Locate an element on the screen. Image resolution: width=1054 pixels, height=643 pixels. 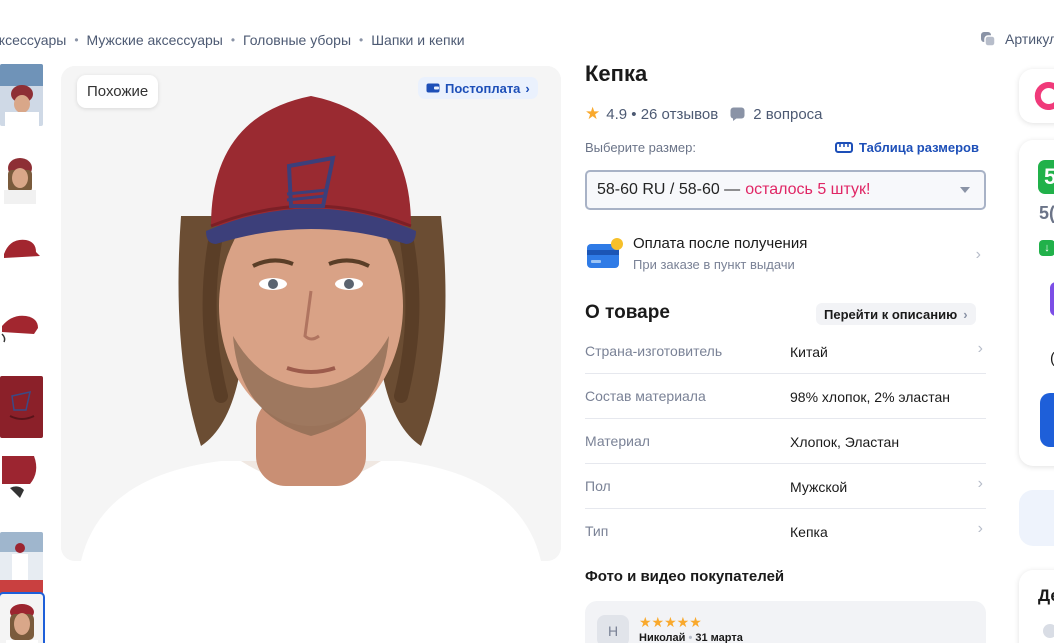
spec-row-composition: Состав материала 98% хлопок, 2% эластан is located at coordinates (785, 396).